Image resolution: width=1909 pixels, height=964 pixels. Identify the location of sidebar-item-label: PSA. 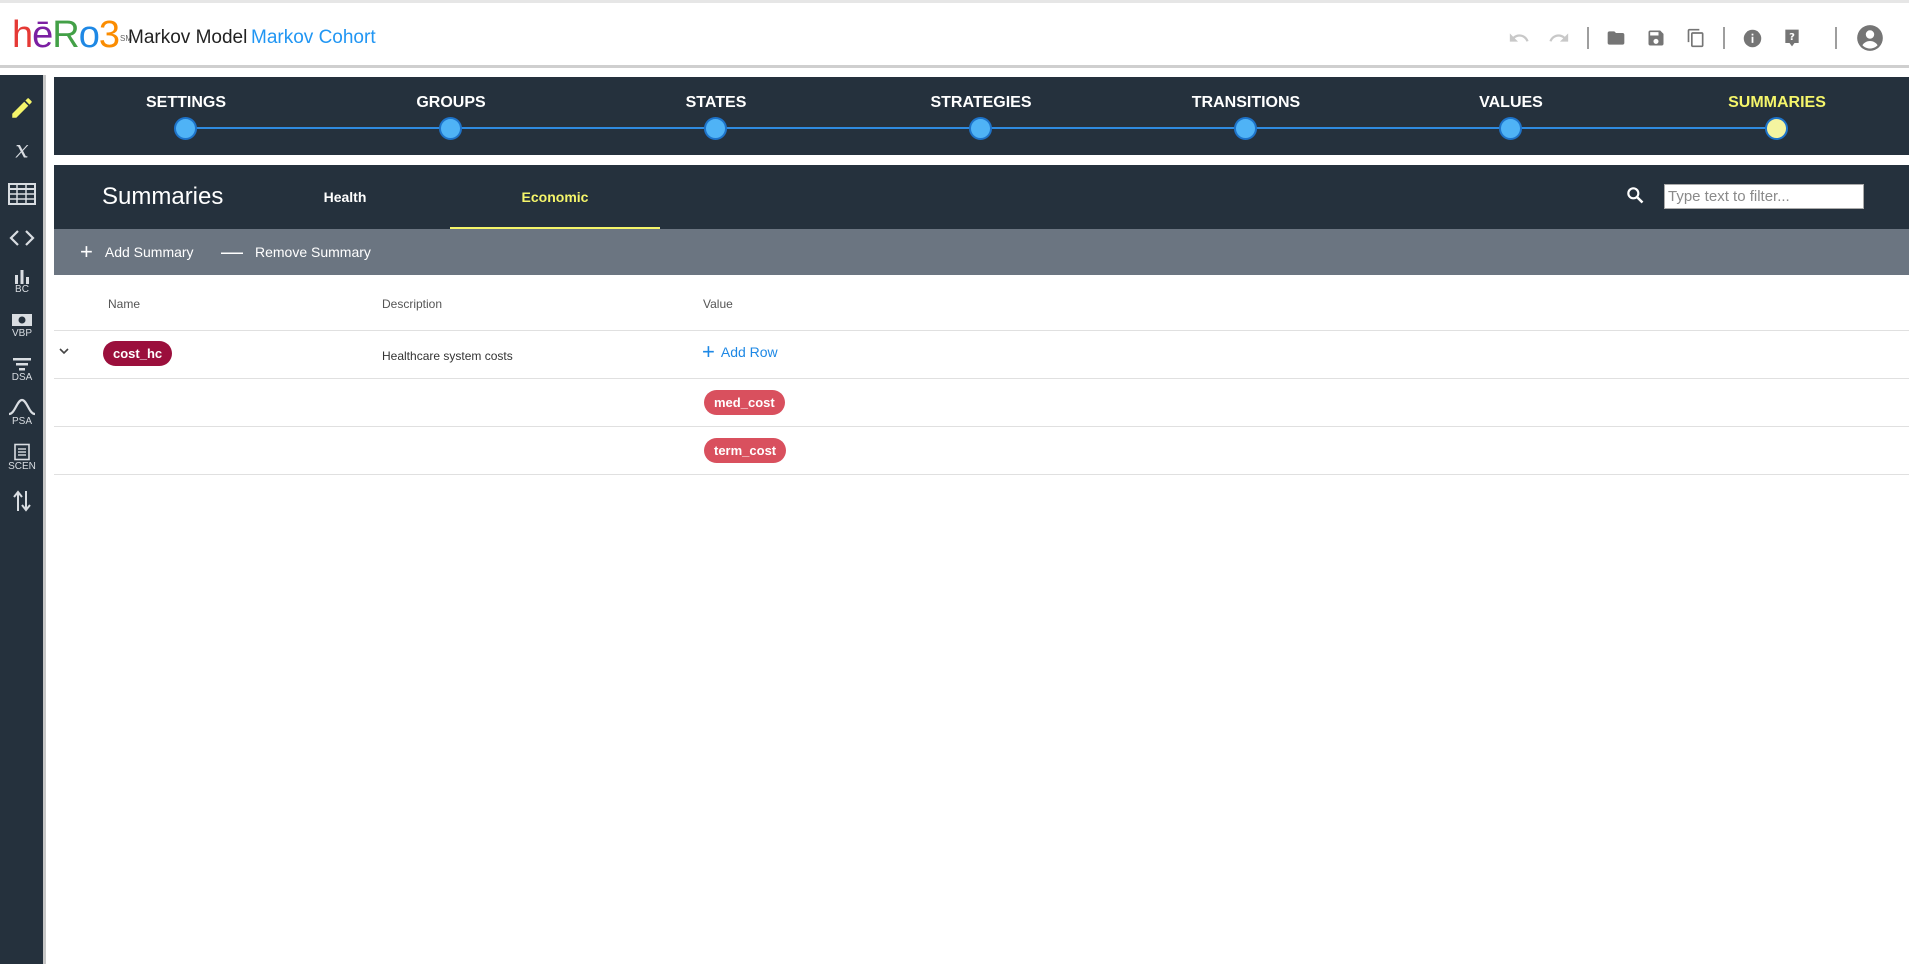
(21, 421).